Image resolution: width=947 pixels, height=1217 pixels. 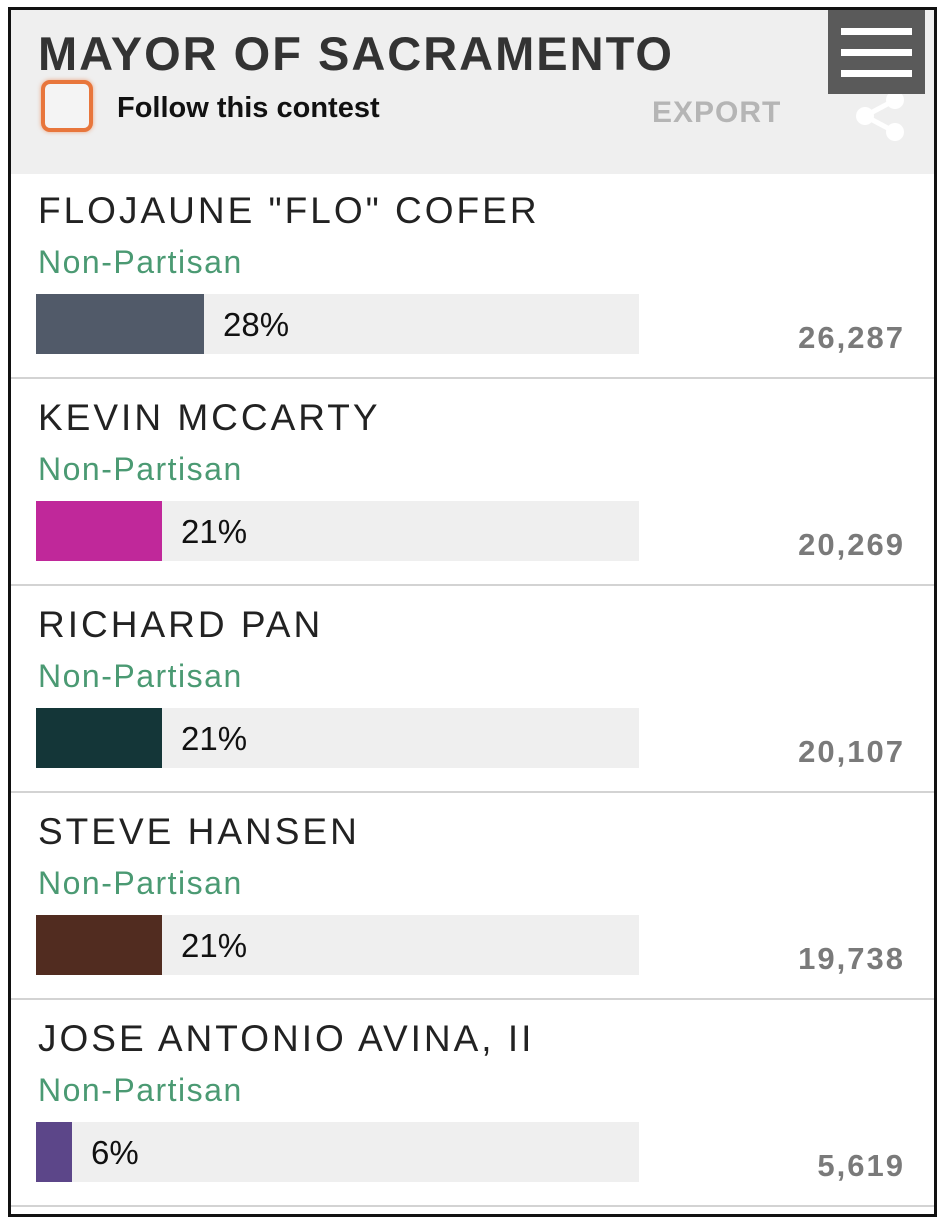 I want to click on vote-count: 19,738, so click(x=851, y=958).